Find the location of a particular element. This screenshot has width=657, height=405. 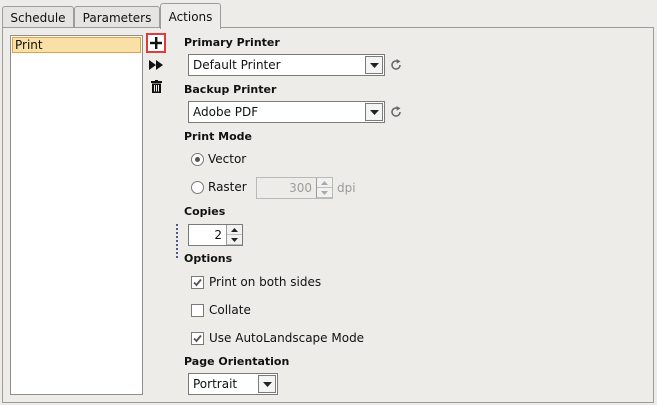

print-both-sides-checkbox: Print on both sides is located at coordinates (256, 282).